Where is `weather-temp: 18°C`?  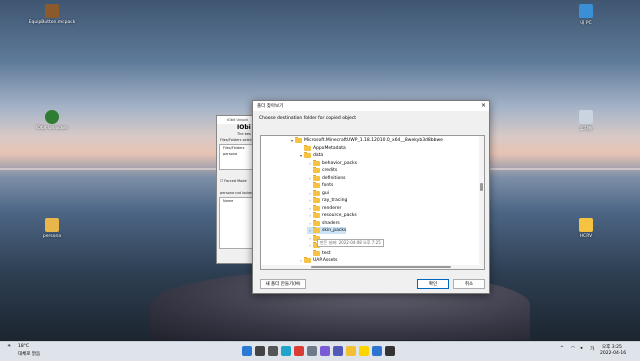 weather-temp: 18°C is located at coordinates (23, 346).